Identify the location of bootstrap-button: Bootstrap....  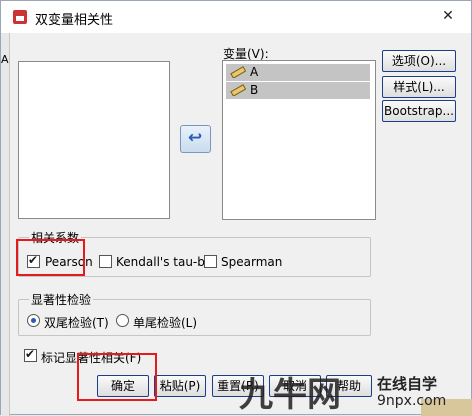
(419, 111).